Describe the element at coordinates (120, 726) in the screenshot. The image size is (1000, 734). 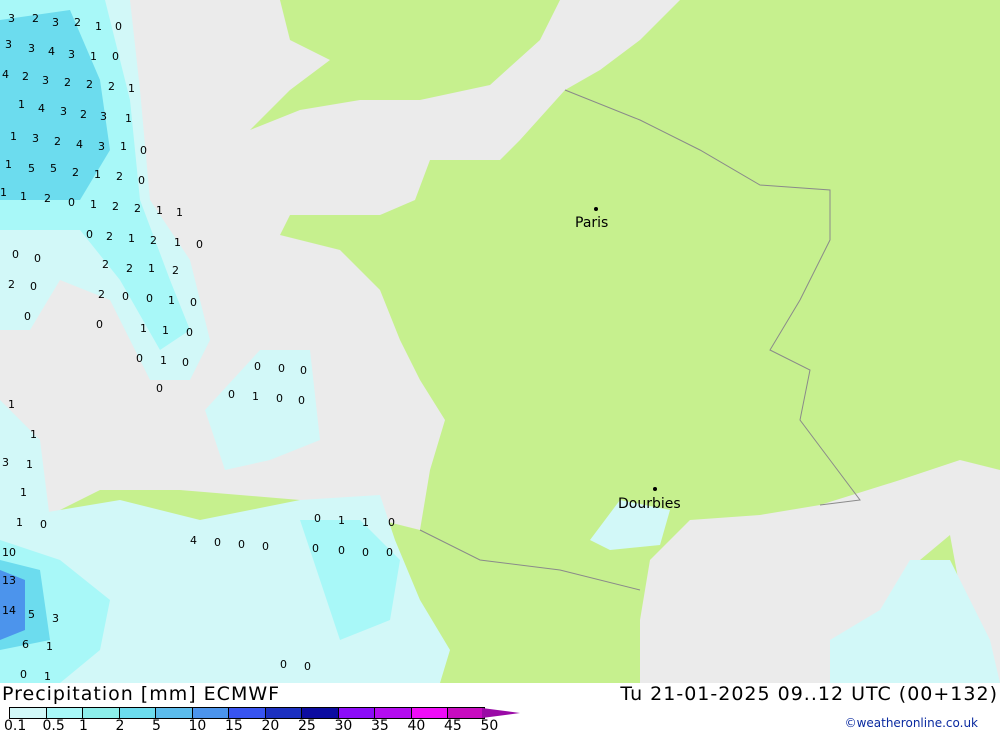
I see `scale-label: 2` at that location.